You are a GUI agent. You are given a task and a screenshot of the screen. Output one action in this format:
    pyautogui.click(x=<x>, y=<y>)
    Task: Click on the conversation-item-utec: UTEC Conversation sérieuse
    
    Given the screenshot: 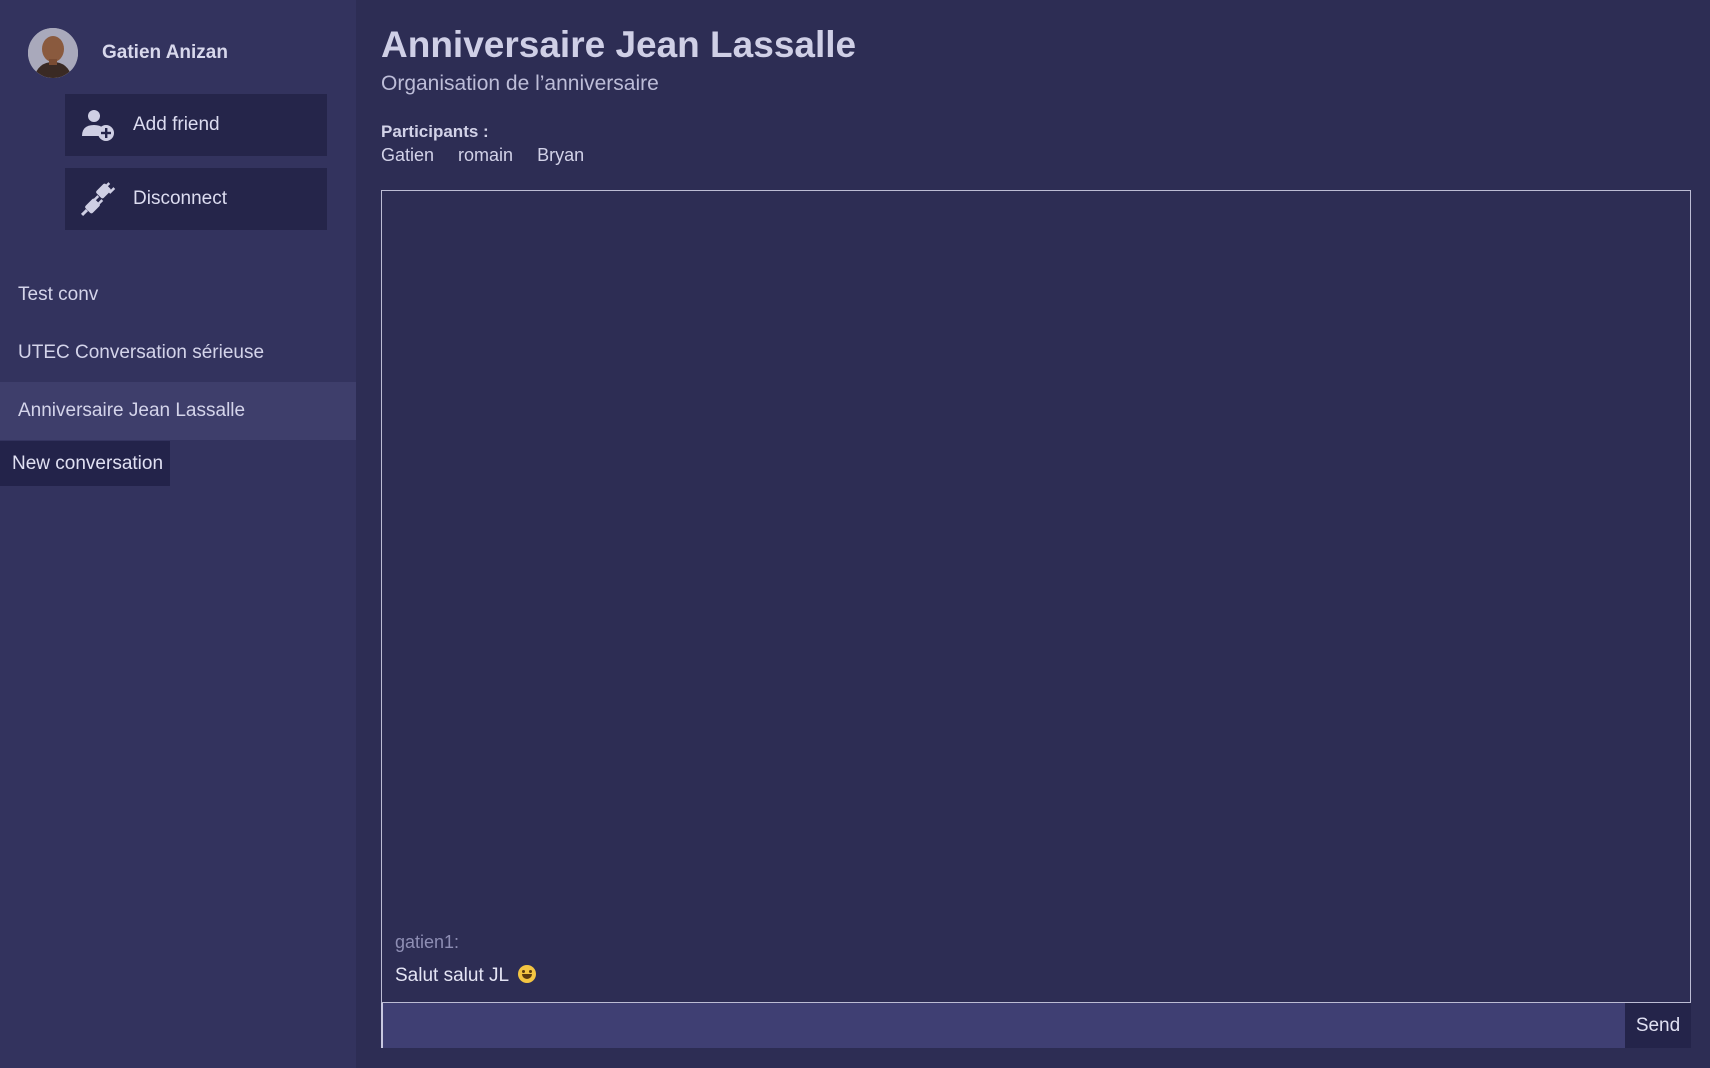 What is the action you would take?
    pyautogui.click(x=178, y=353)
    